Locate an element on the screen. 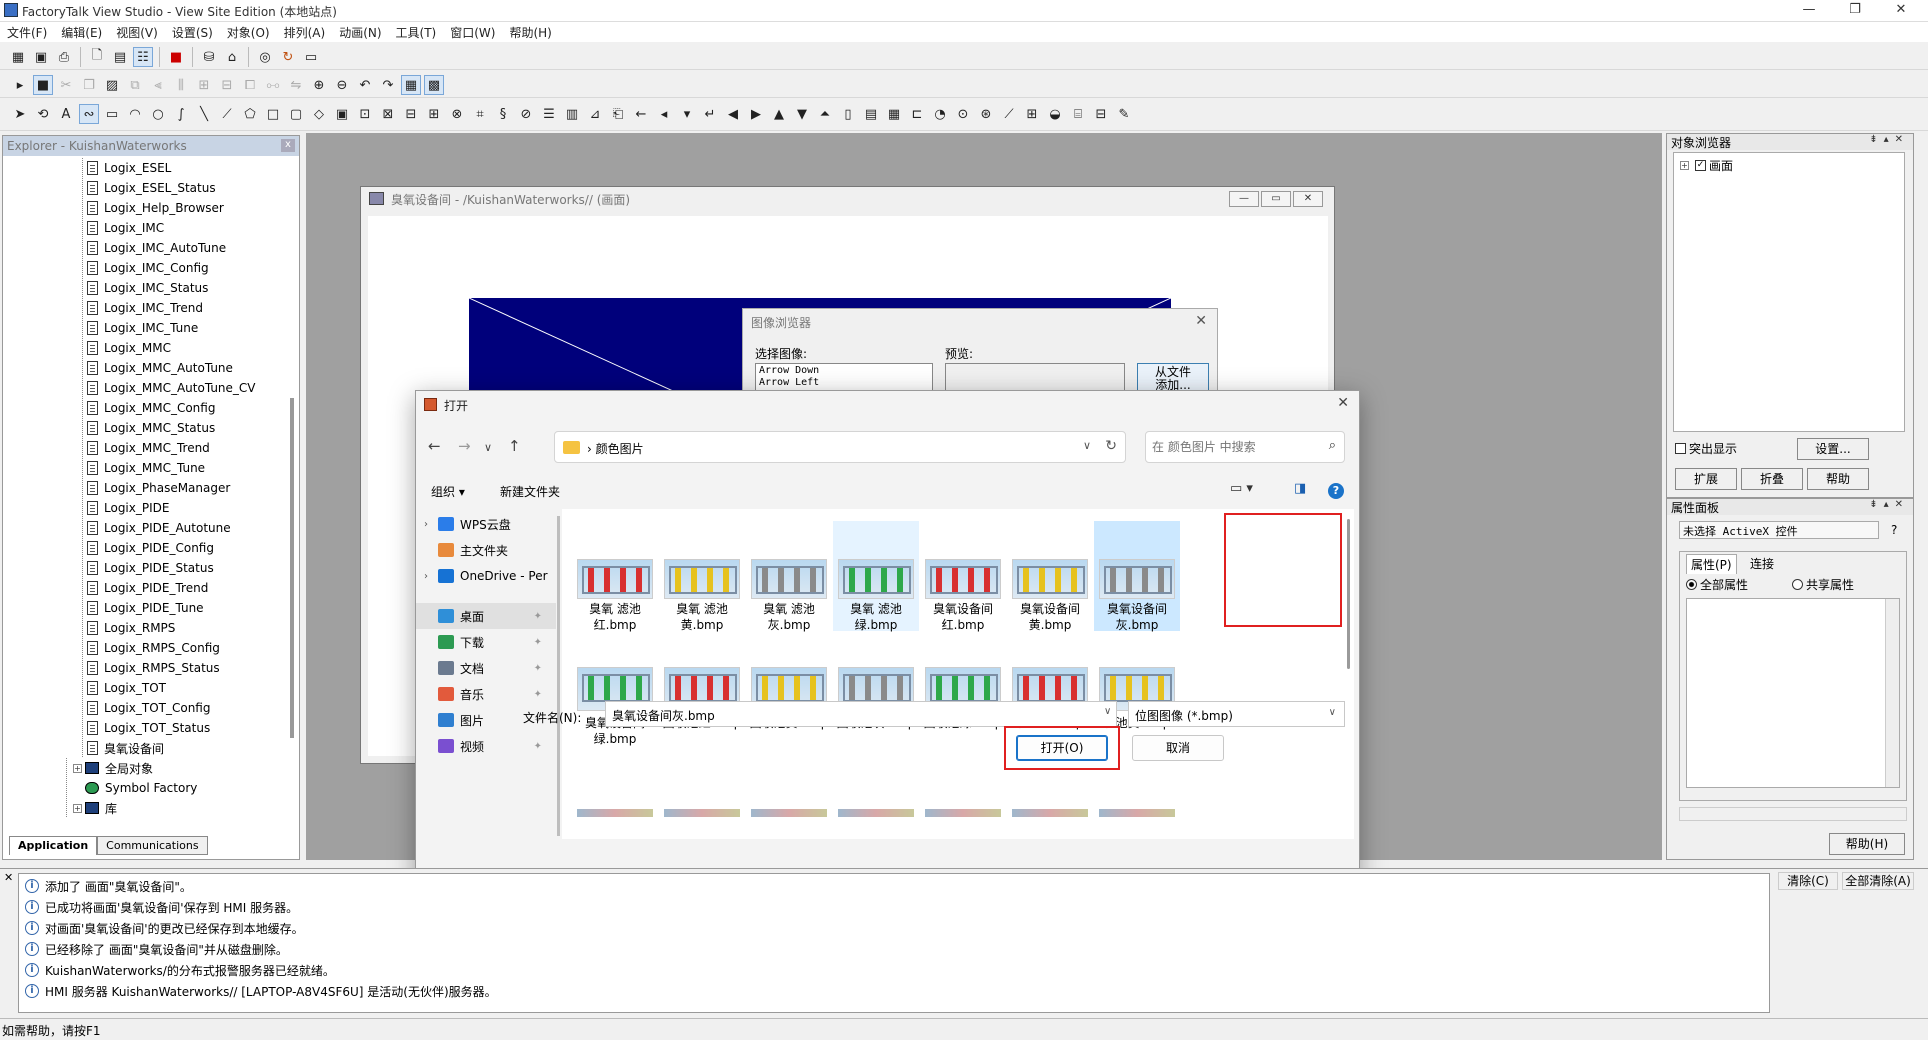 The width and height of the screenshot is (1928, 1040). trend-icon: ⟋ is located at coordinates (1009, 114).